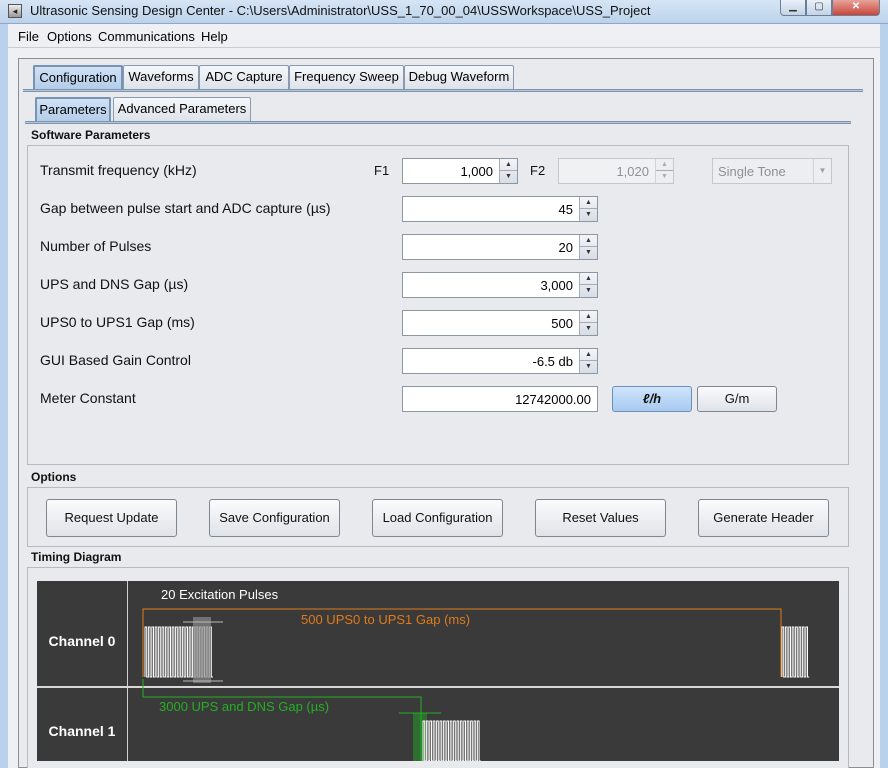  Describe the element at coordinates (476, 171) in the screenshot. I see `f1-value: 1,000` at that location.